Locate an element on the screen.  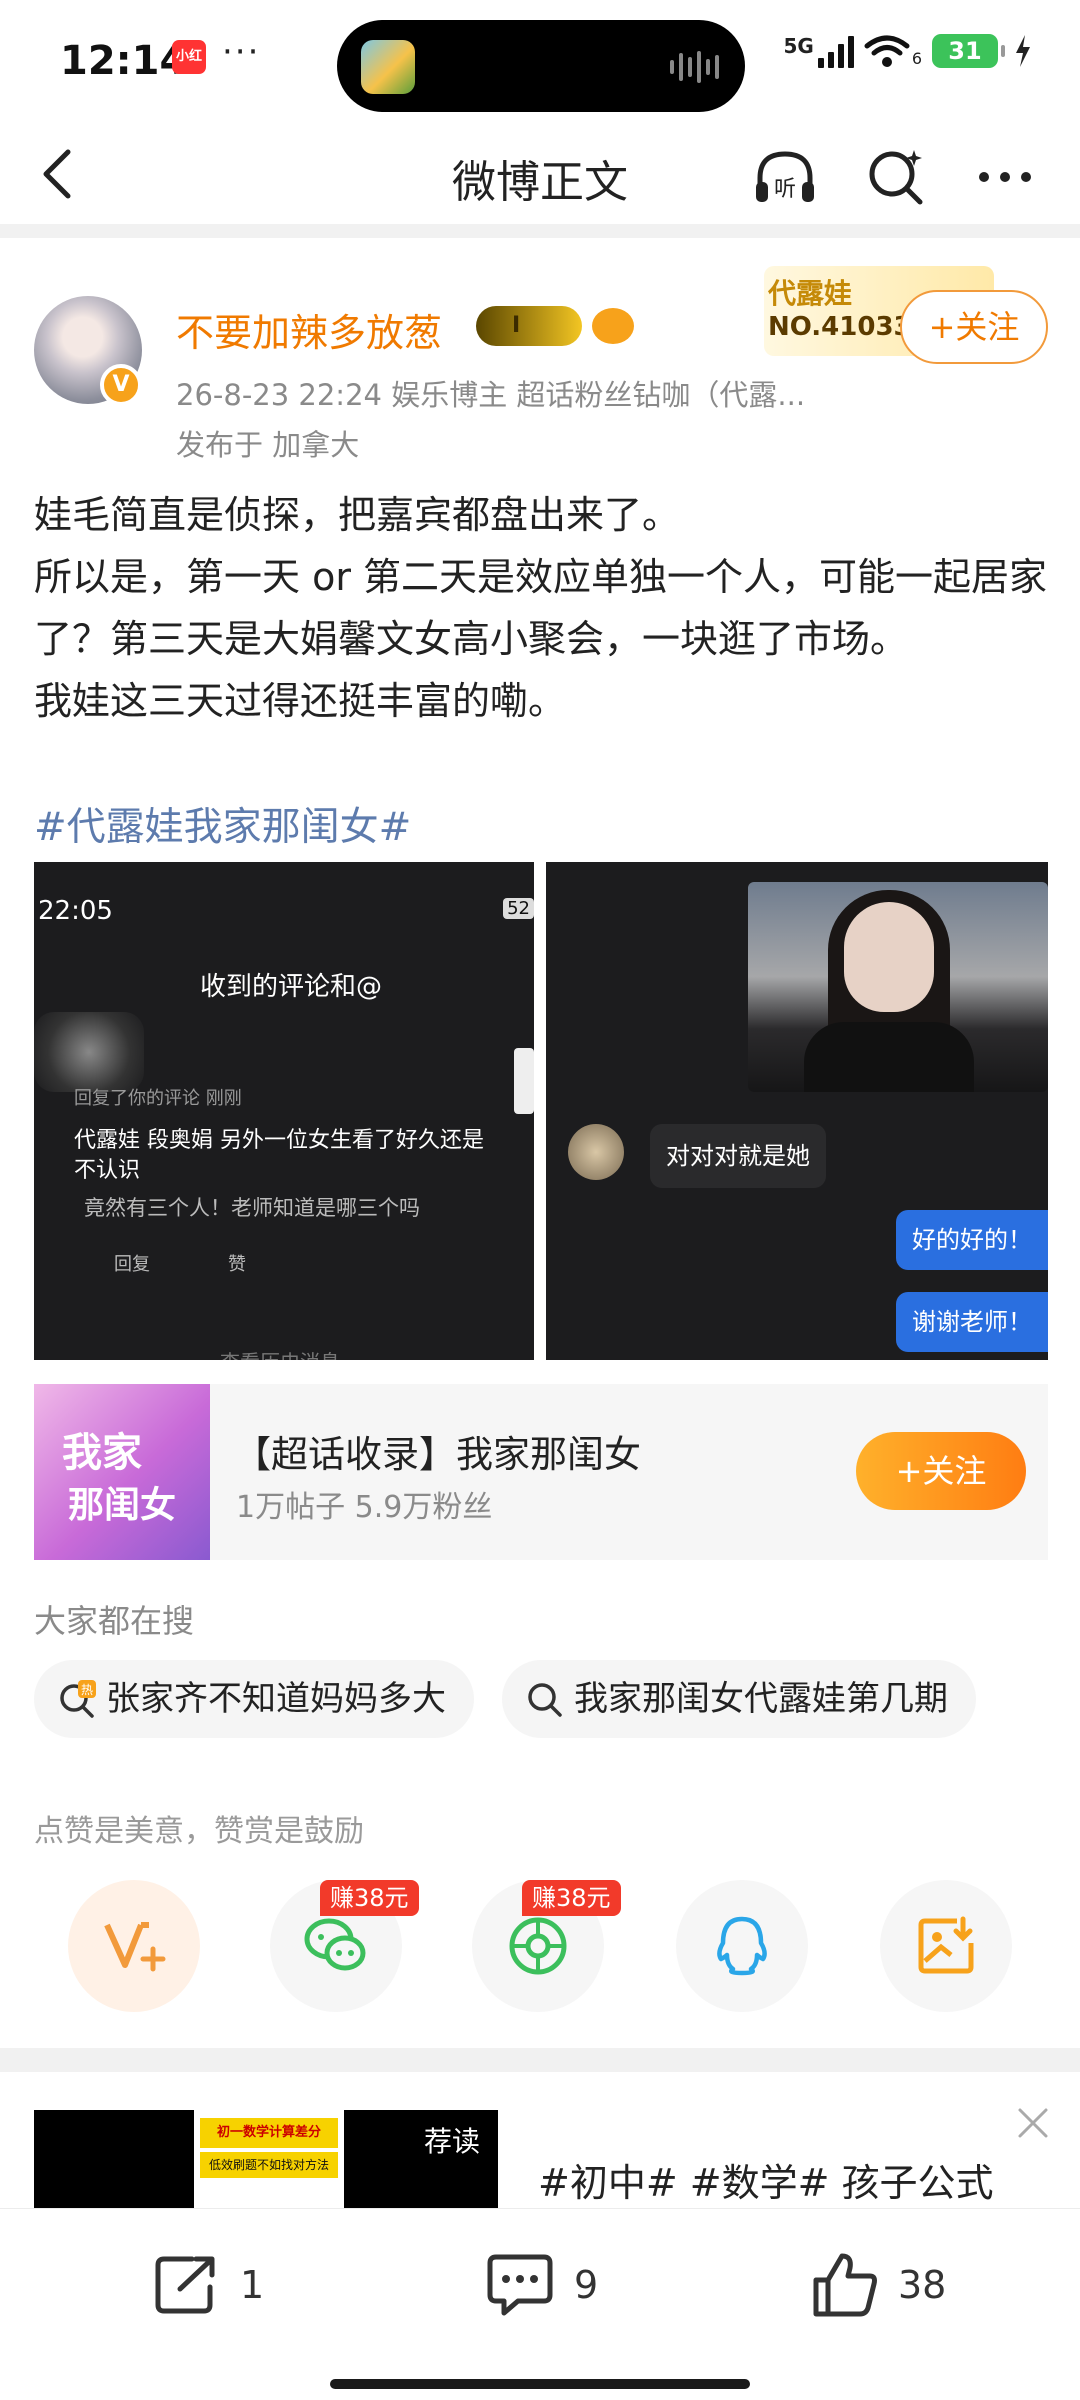
search-chip: 热 张家齐不知道妈妈多大 is located at coordinates (254, 1699).